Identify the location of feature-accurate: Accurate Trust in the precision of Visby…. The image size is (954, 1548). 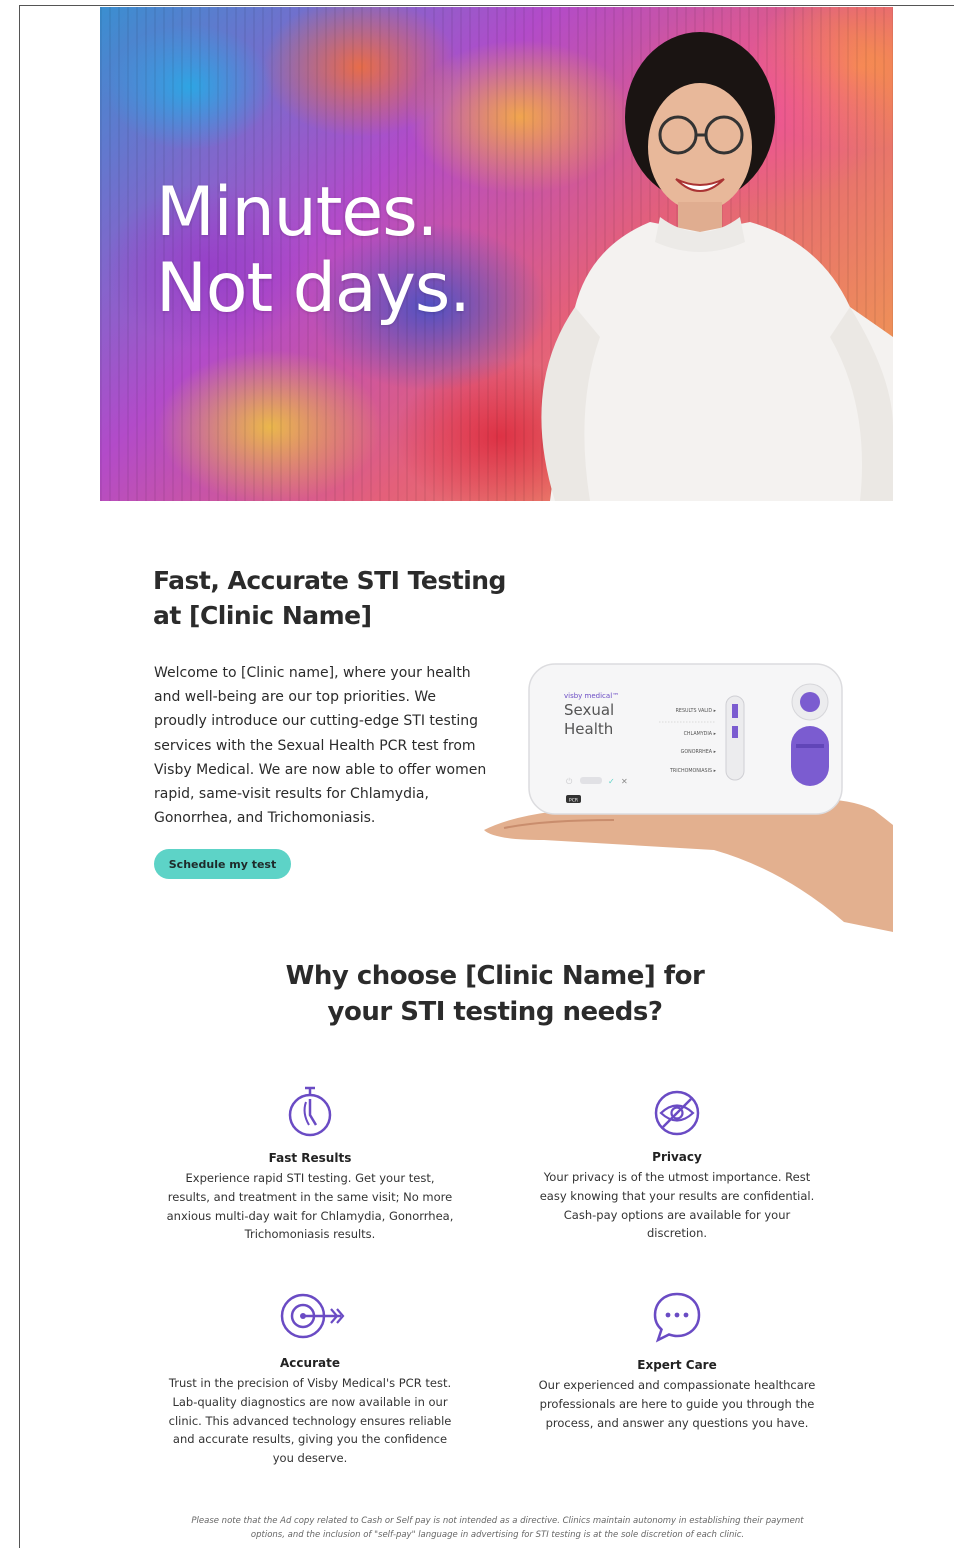
(310, 1379).